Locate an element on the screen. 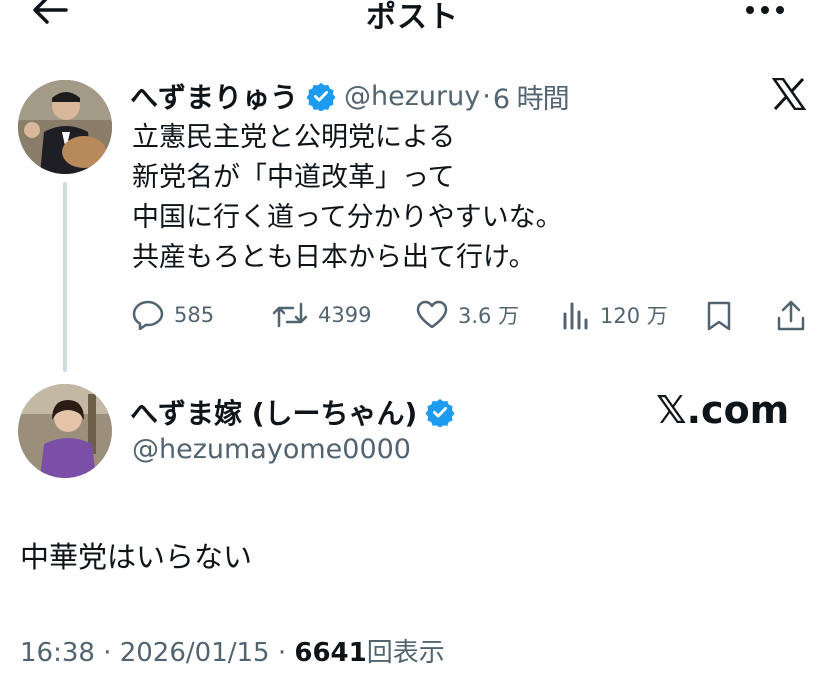 The height and width of the screenshot is (692, 828). view-count: 120 万 is located at coordinates (634, 316).